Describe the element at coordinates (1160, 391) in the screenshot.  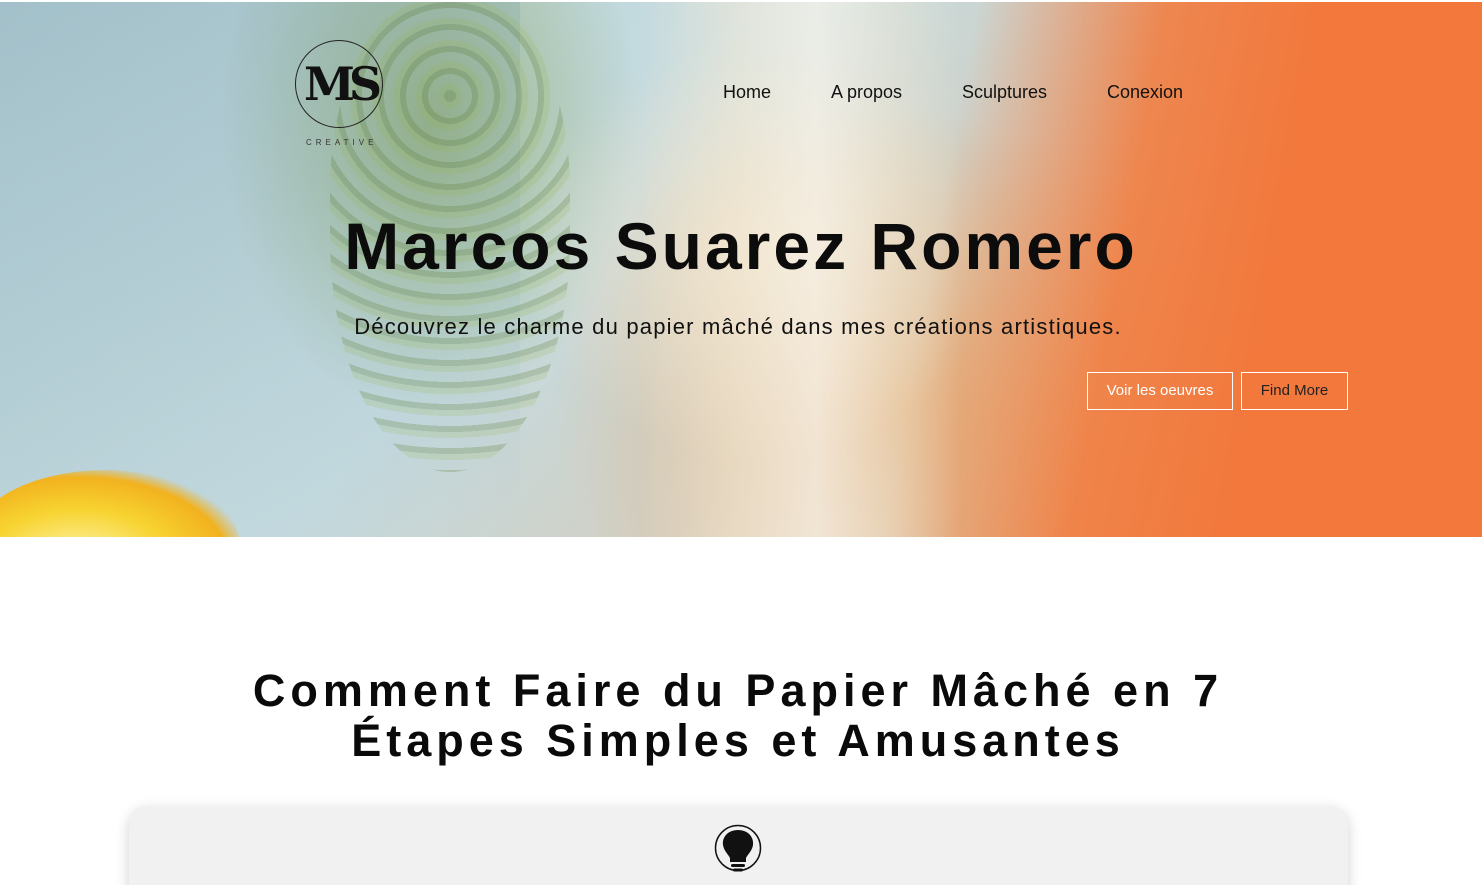
I see `view-works-button: Voir les oeuvres` at that location.